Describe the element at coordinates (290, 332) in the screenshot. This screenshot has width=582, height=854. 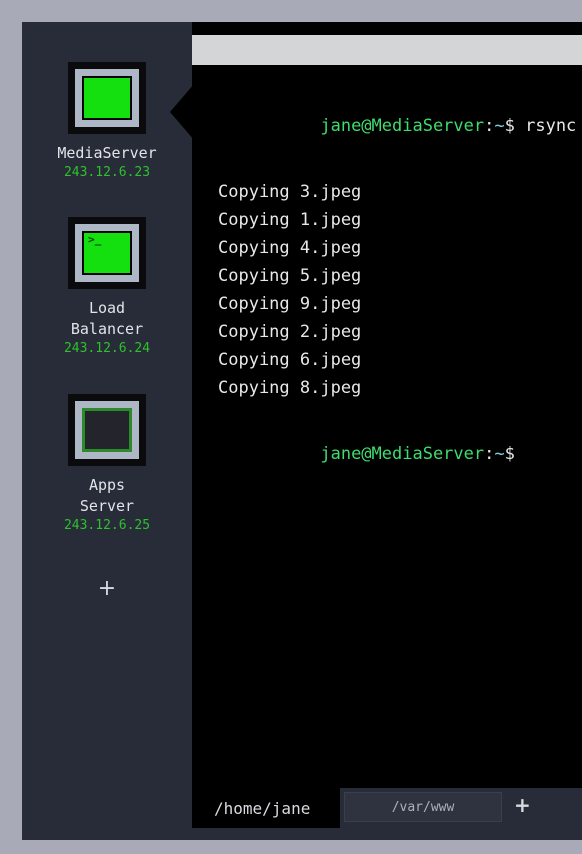
I see `terminal-output-line: Copying 2.jpeg` at that location.